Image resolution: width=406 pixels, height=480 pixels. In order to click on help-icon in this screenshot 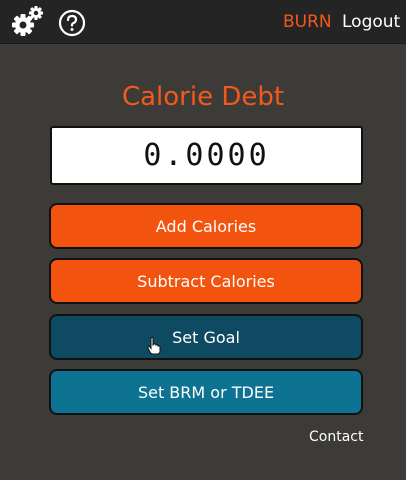, I will do `click(72, 23)`.